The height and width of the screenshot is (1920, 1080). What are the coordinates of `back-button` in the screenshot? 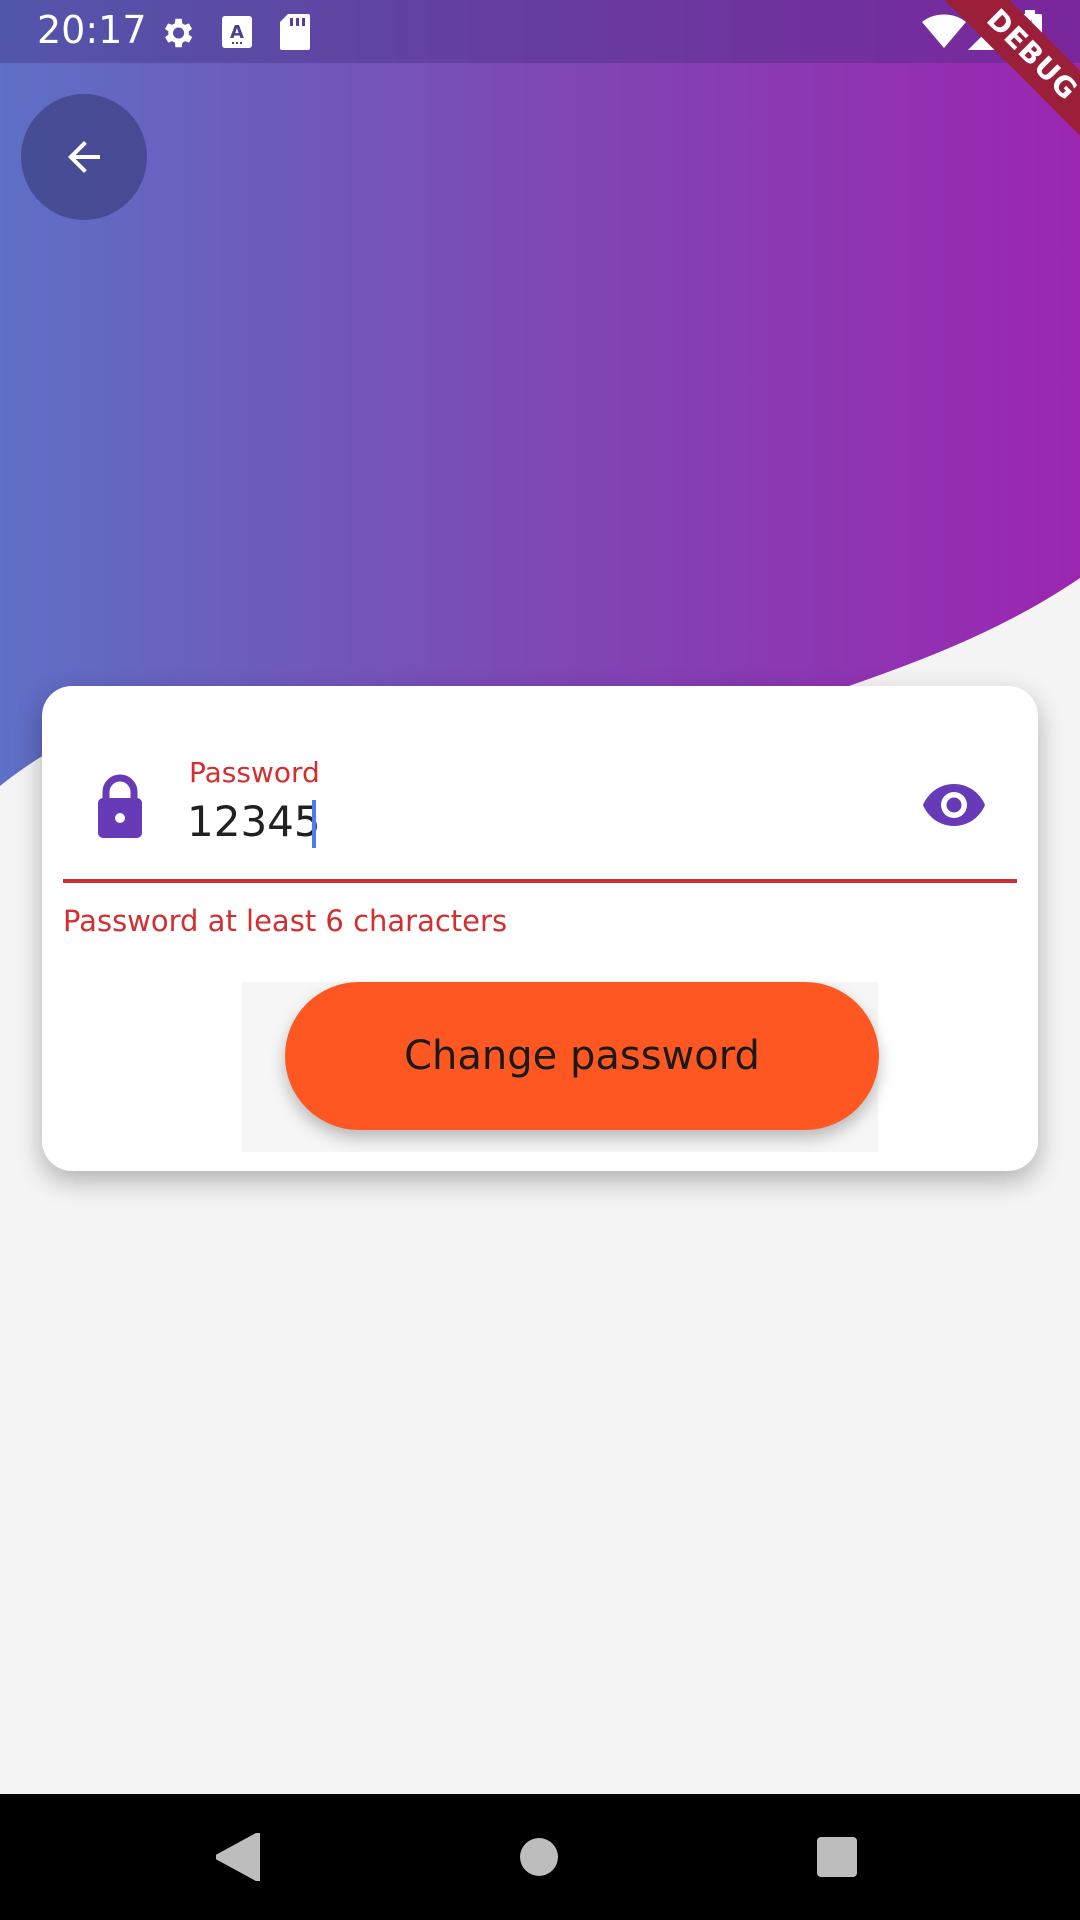 It's located at (84, 157).